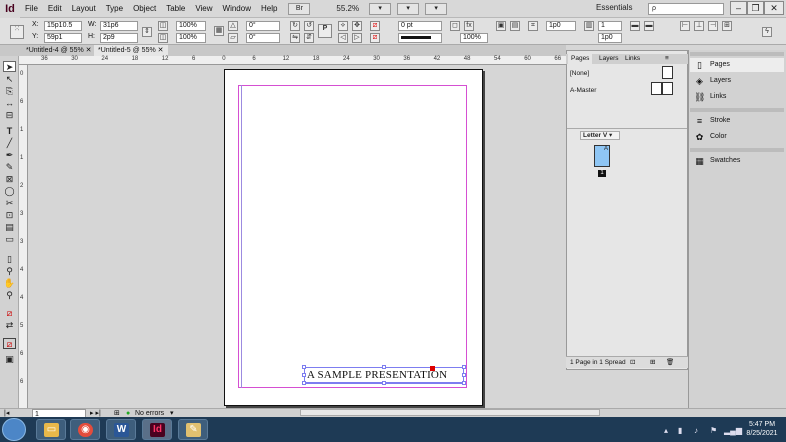  What do you see at coordinates (9, 295) in the screenshot?
I see `zoom-tool-icon: ⚲` at bounding box center [9, 295].